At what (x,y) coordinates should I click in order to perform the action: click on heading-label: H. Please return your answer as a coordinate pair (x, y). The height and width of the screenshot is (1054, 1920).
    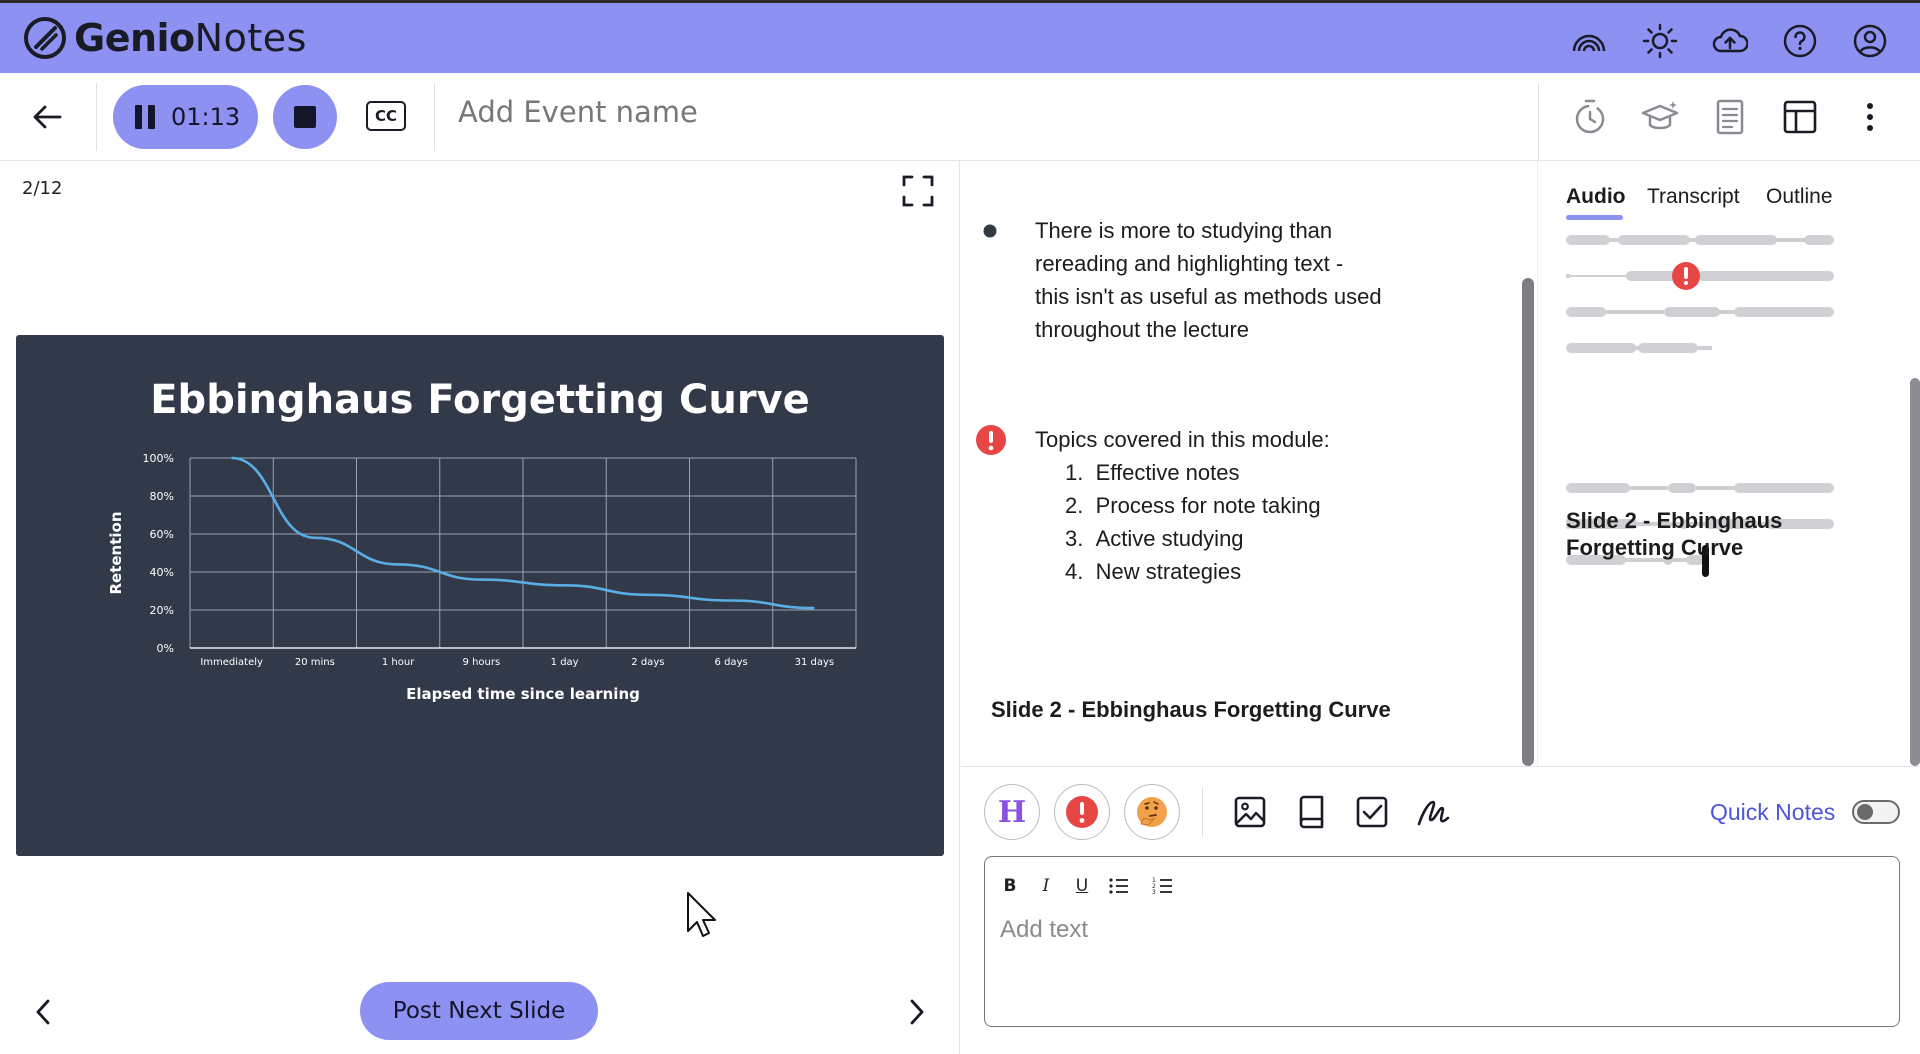
    Looking at the image, I should click on (1012, 812).